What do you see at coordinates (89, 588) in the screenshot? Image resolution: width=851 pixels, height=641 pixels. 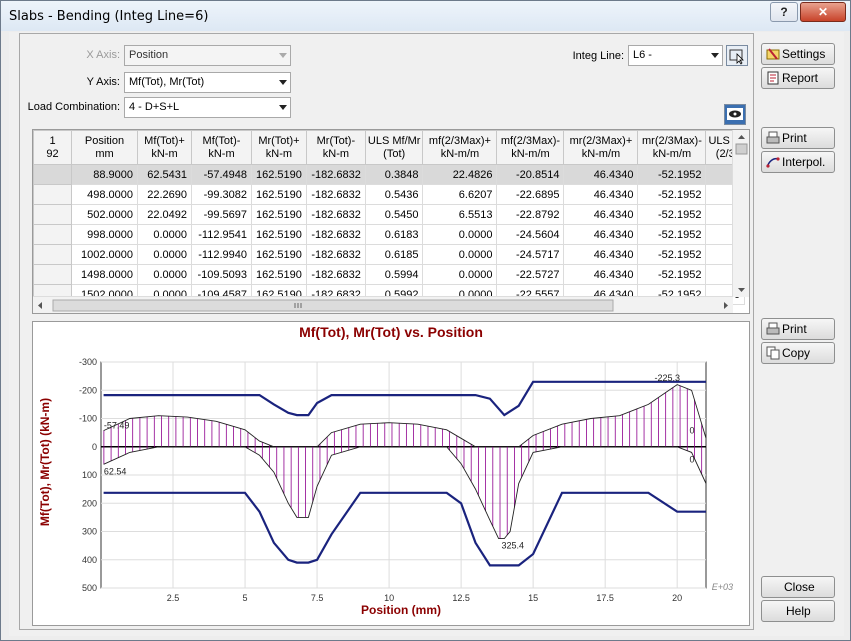 I see `y-tick-label: 500` at bounding box center [89, 588].